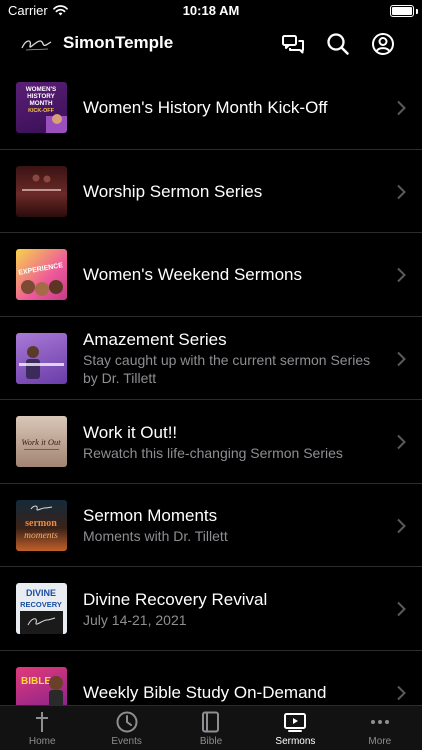 This screenshot has height=750, width=422. What do you see at coordinates (173, 191) in the screenshot?
I see `row-title: Worship Sermon Series` at bounding box center [173, 191].